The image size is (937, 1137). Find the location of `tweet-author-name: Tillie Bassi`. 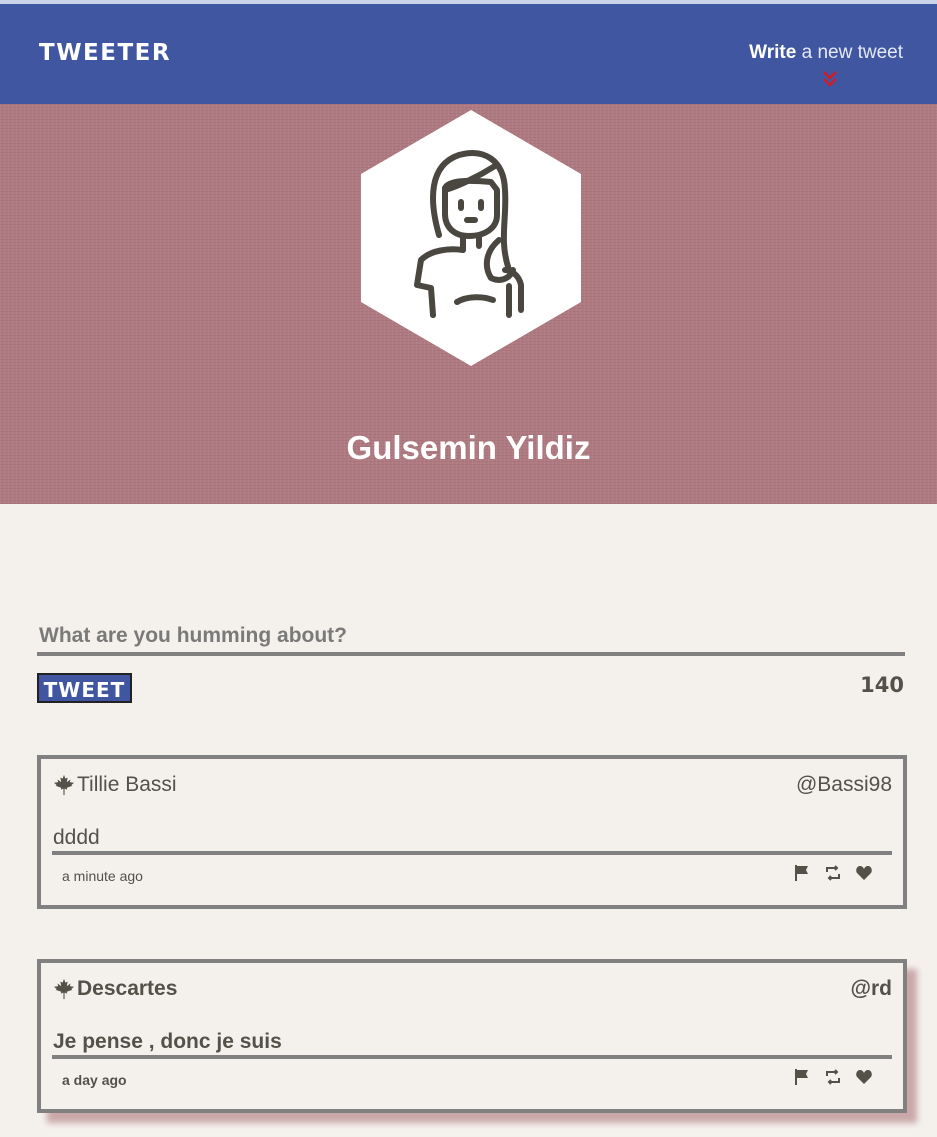

tweet-author-name: Tillie Bassi is located at coordinates (127, 784).